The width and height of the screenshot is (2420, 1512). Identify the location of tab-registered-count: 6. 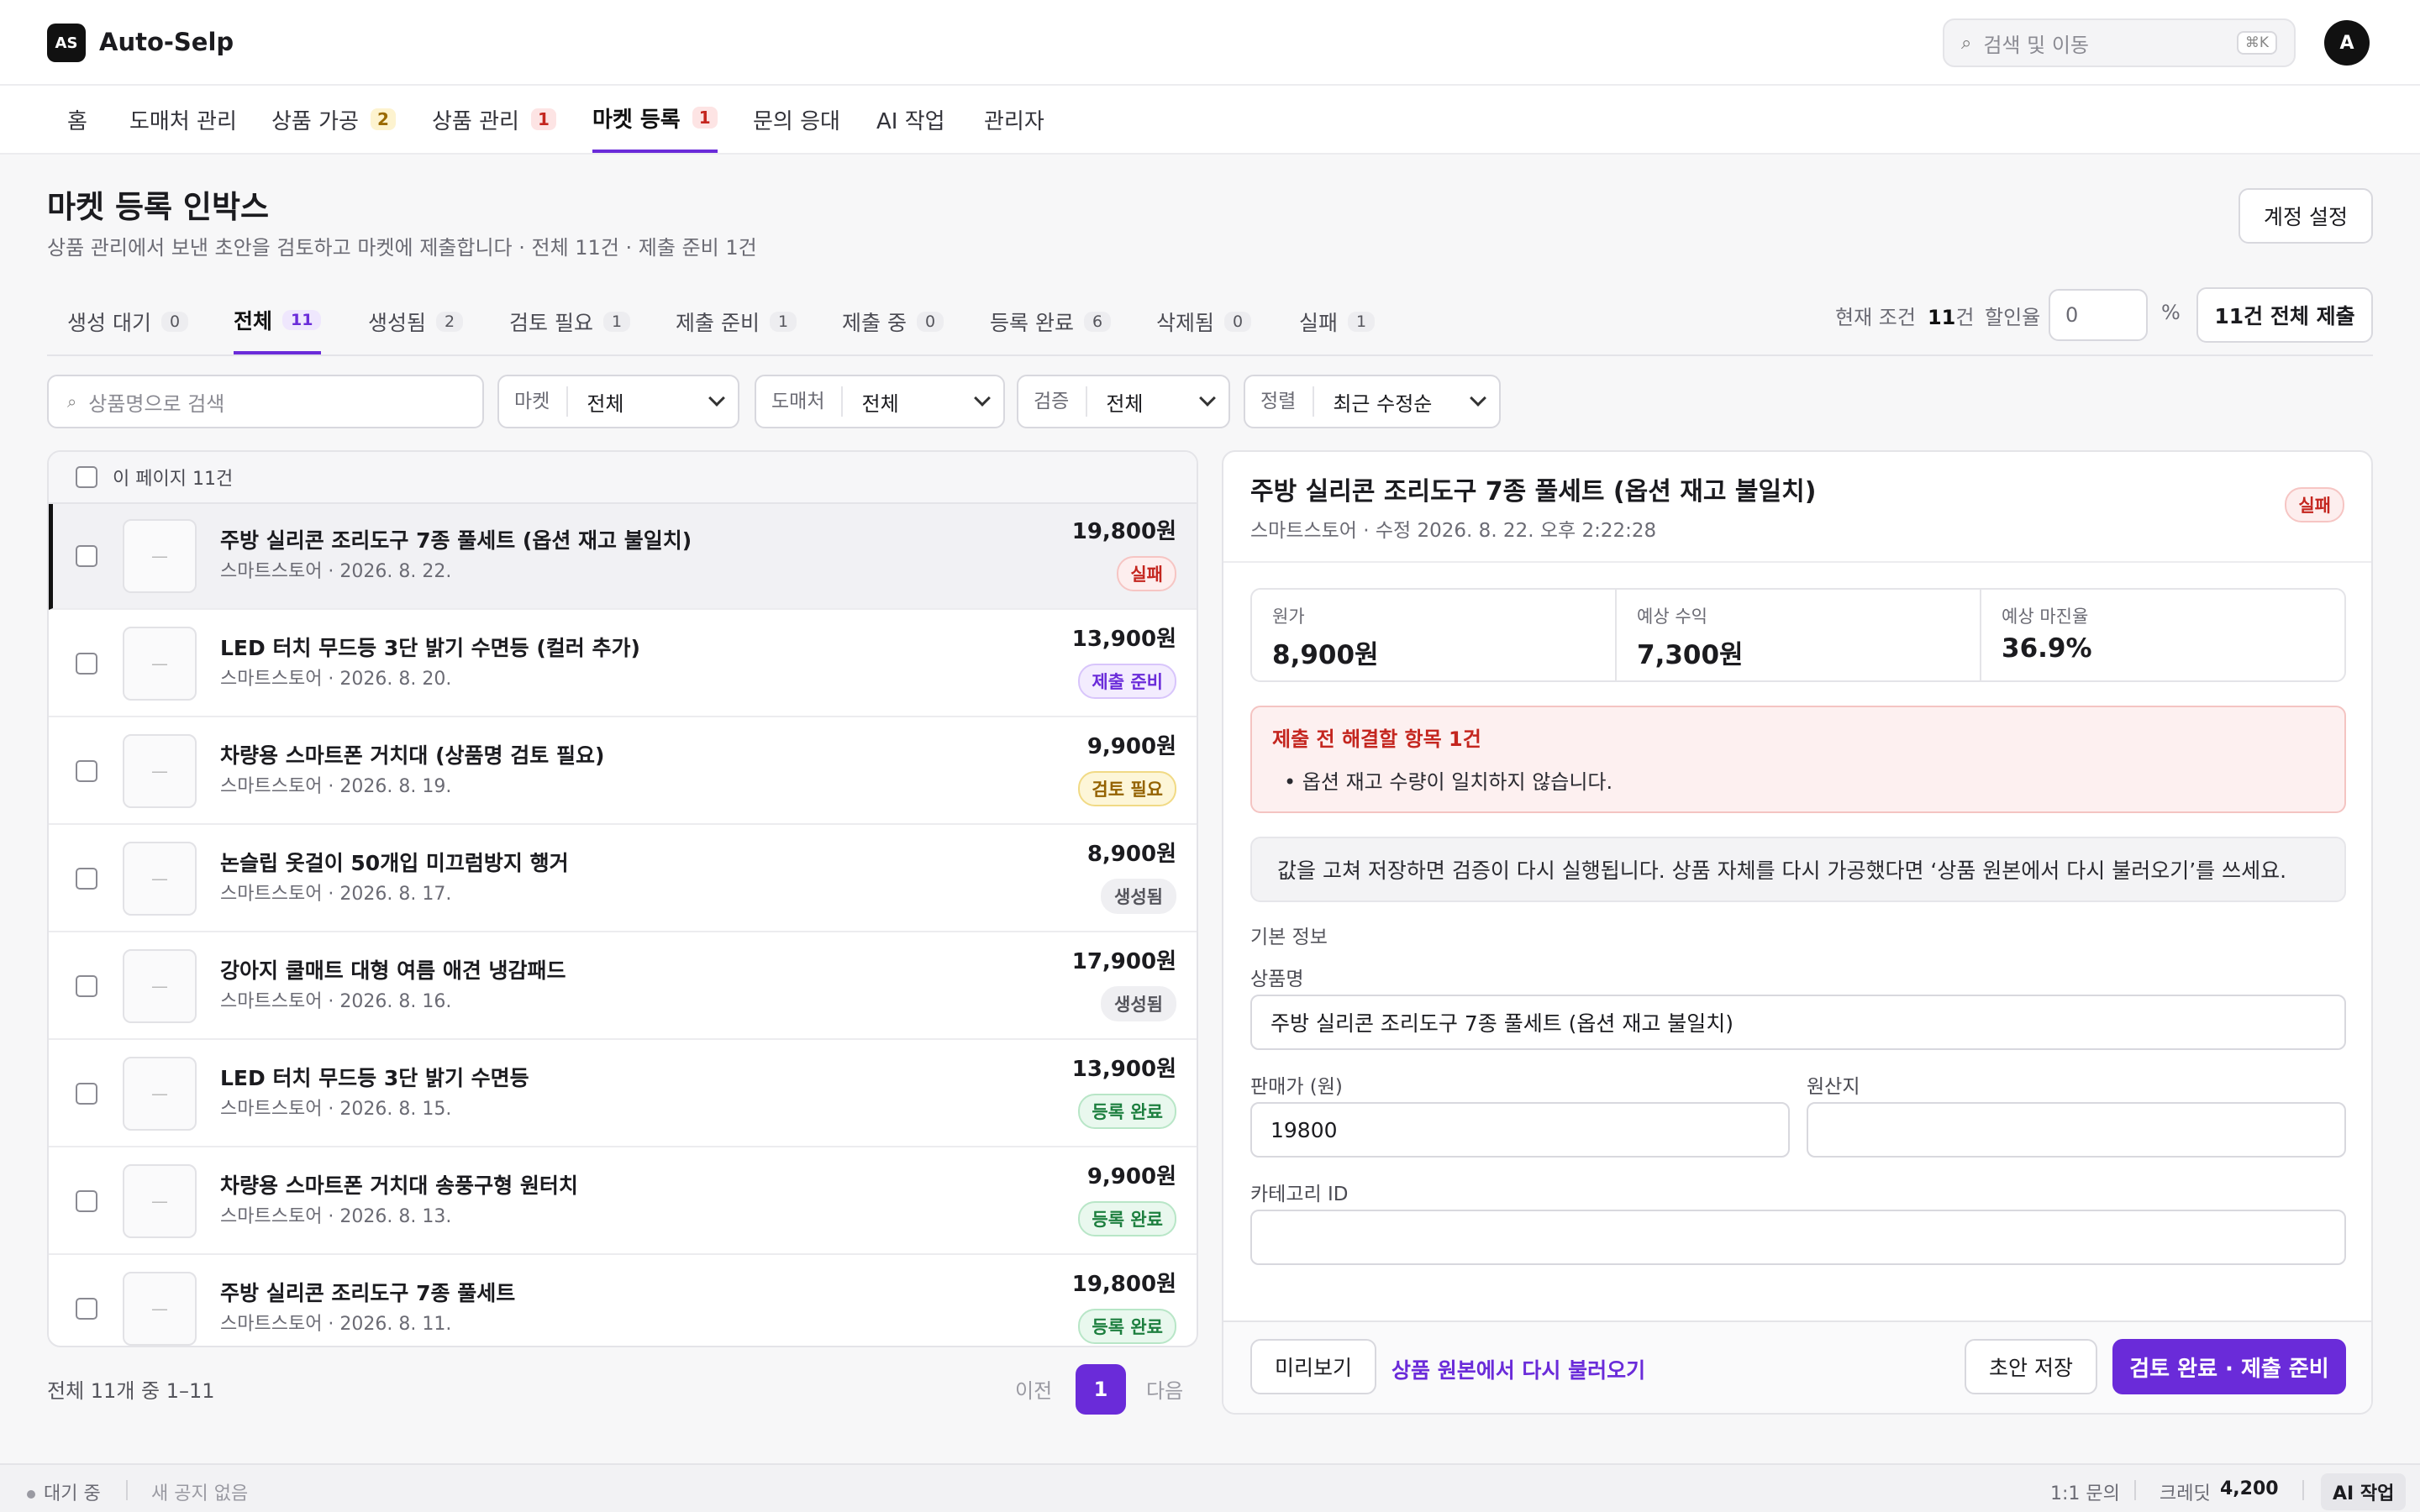
(1097, 322).